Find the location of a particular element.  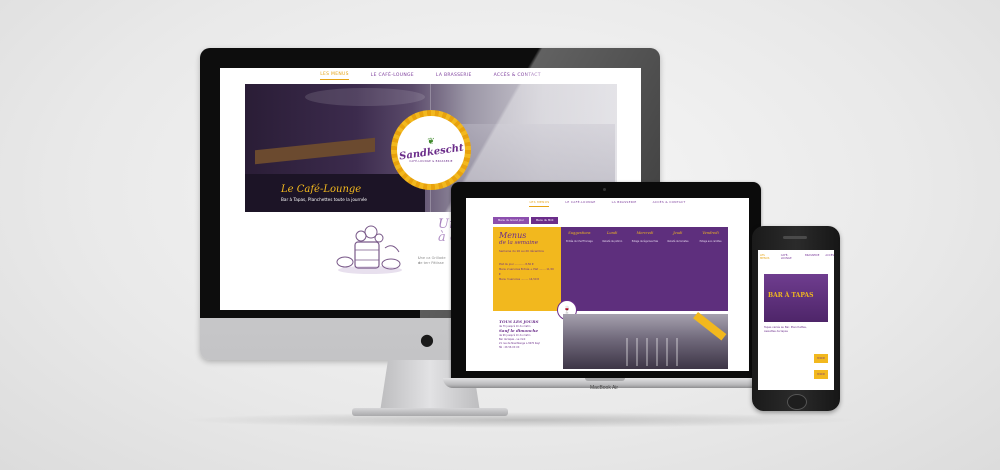

tab-menu-midi: Menu du Midi is located at coordinates (544, 220).